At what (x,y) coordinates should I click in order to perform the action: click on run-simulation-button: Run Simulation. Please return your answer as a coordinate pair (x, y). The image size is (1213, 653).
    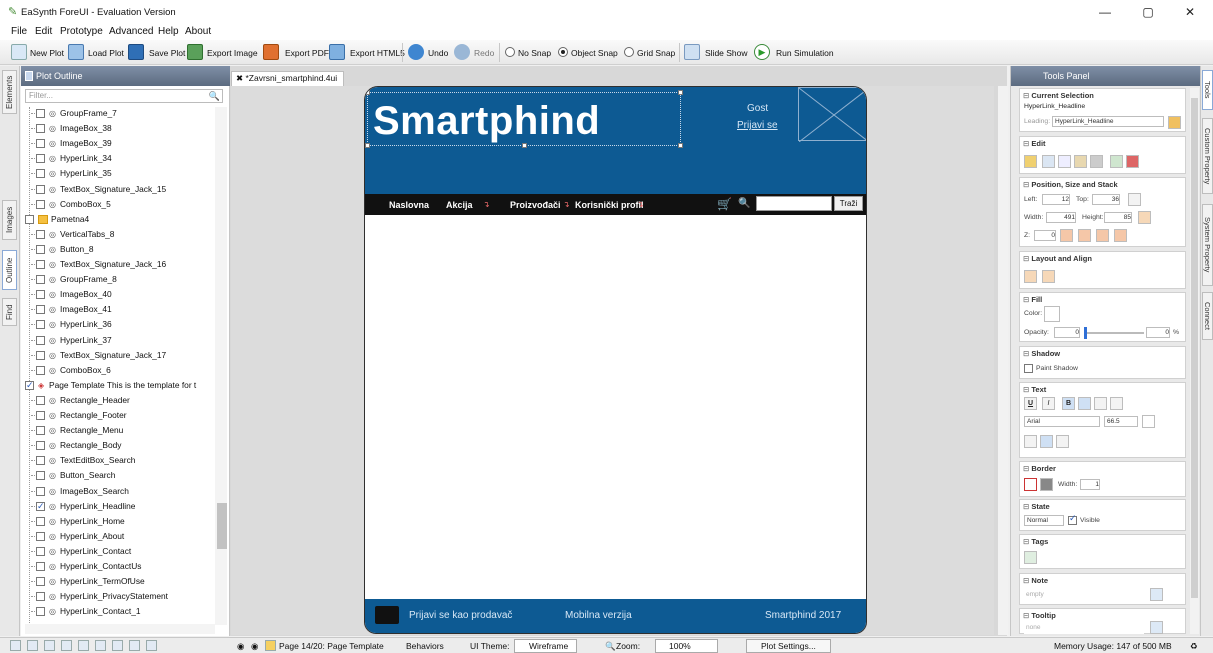
    Looking at the image, I should click on (805, 53).